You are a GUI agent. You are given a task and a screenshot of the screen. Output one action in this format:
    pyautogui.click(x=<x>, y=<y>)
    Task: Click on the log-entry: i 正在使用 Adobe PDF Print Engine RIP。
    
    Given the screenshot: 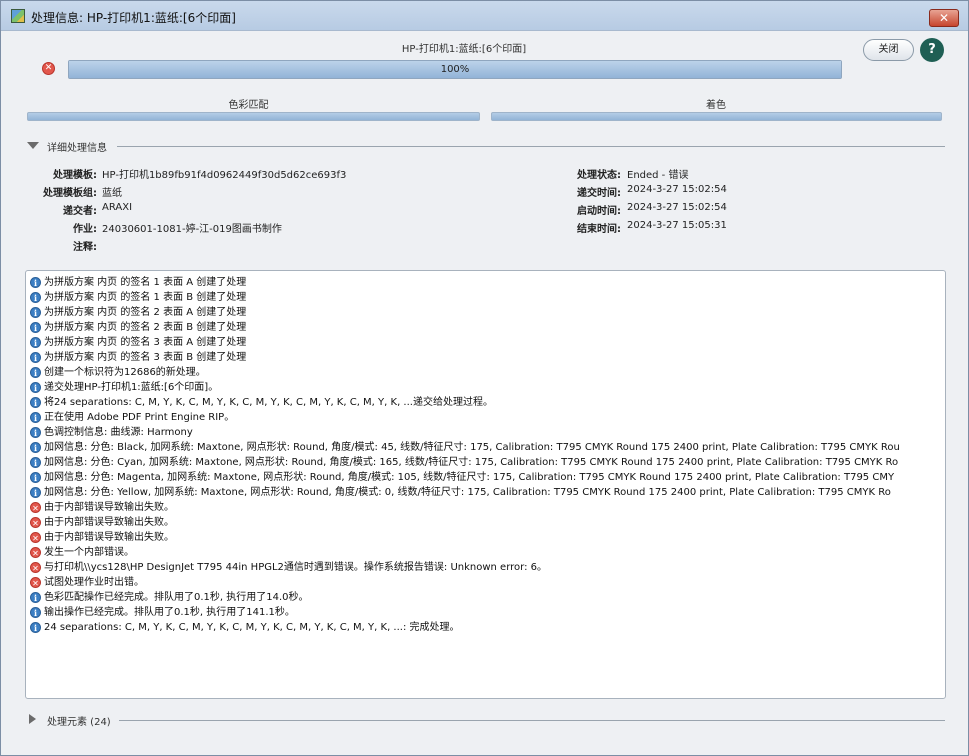 What is the action you would take?
    pyautogui.click(x=132, y=417)
    